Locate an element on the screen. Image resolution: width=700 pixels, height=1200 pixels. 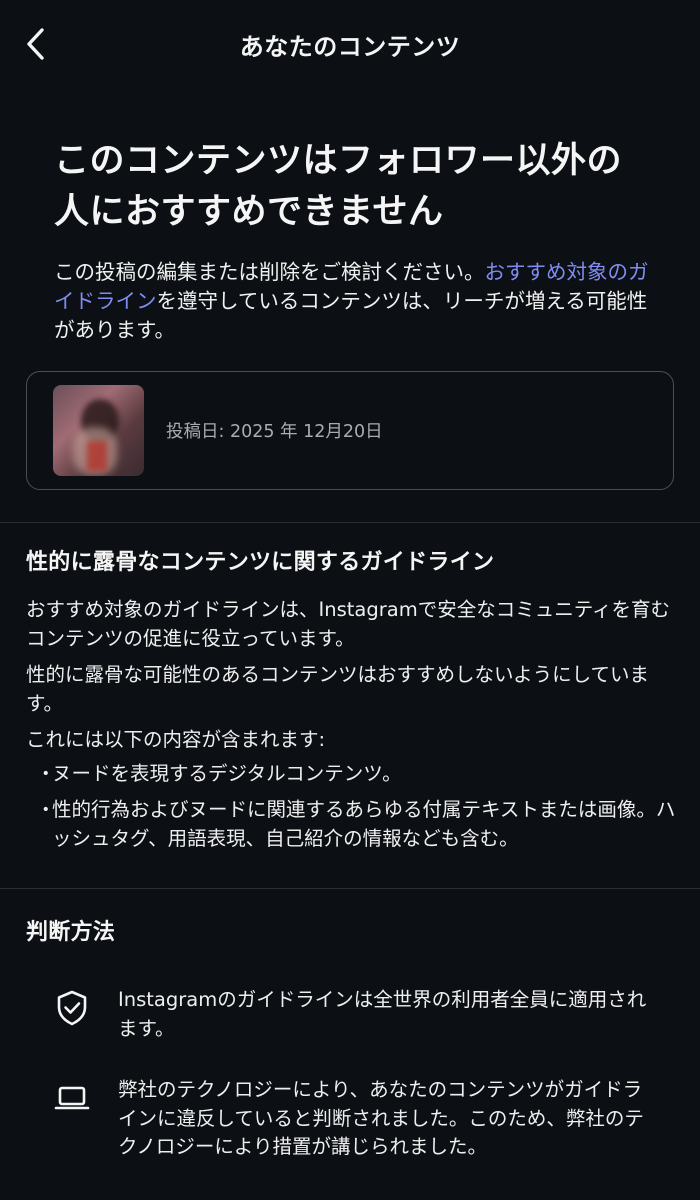
list-item: ・ ヌードを表現するデジタルコンテンツ。 is located at coordinates (351, 774).